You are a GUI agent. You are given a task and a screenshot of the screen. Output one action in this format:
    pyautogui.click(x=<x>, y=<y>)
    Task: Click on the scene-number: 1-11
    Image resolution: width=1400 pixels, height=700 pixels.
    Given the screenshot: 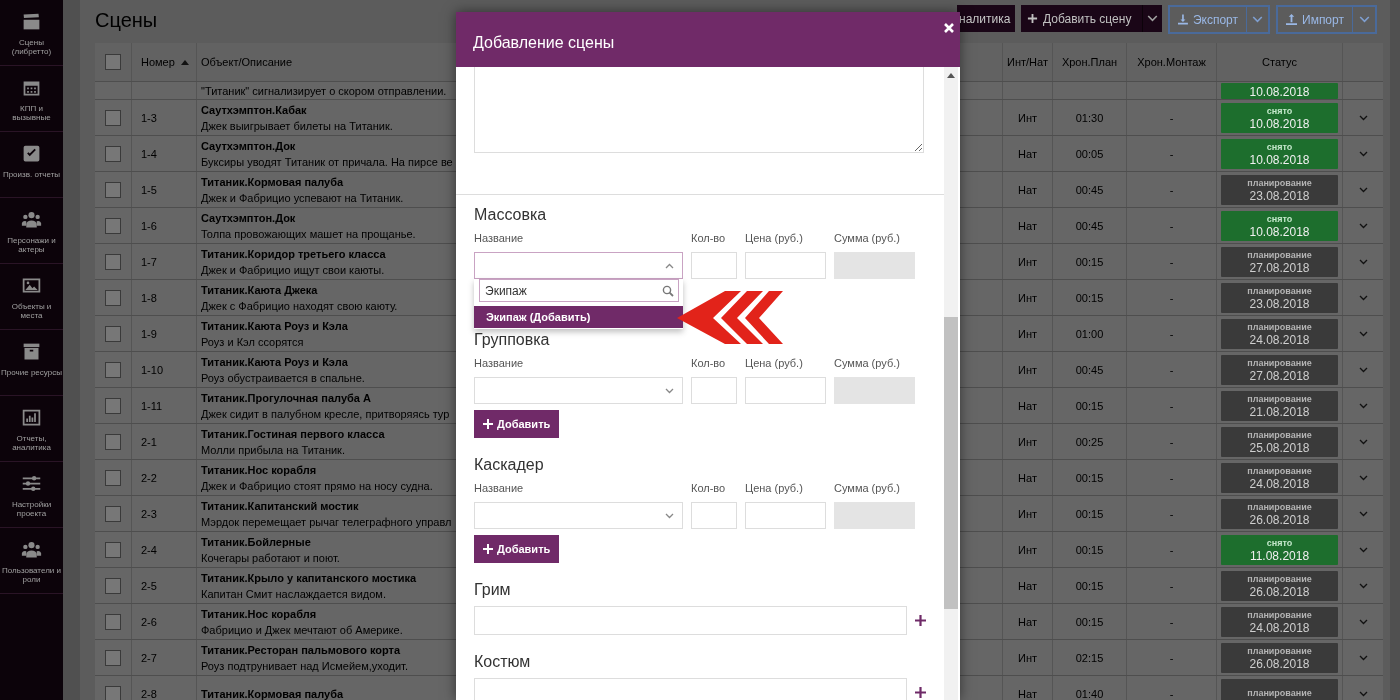 What is the action you would take?
    pyautogui.click(x=152, y=405)
    